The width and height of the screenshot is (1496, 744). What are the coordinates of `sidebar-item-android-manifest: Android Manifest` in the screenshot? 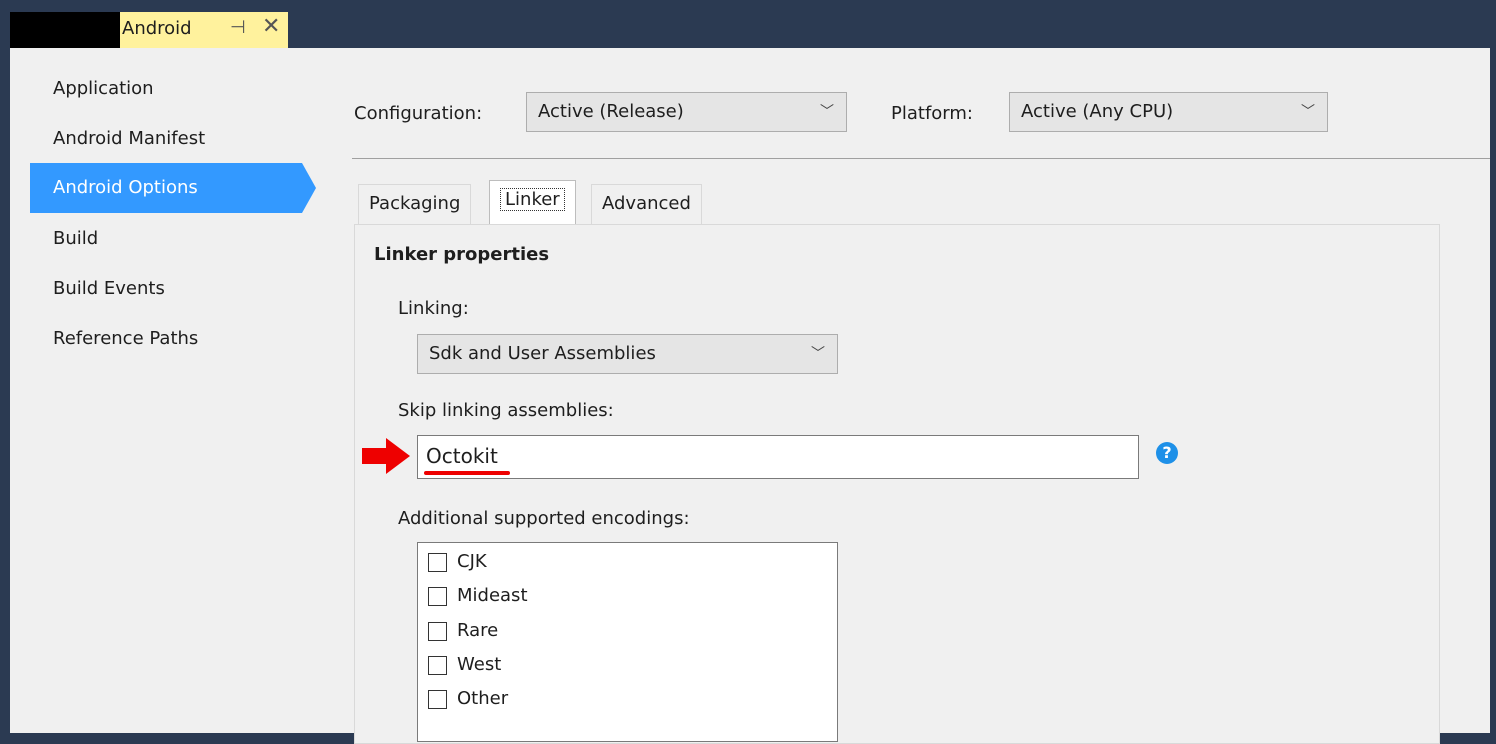 It's located at (166, 139).